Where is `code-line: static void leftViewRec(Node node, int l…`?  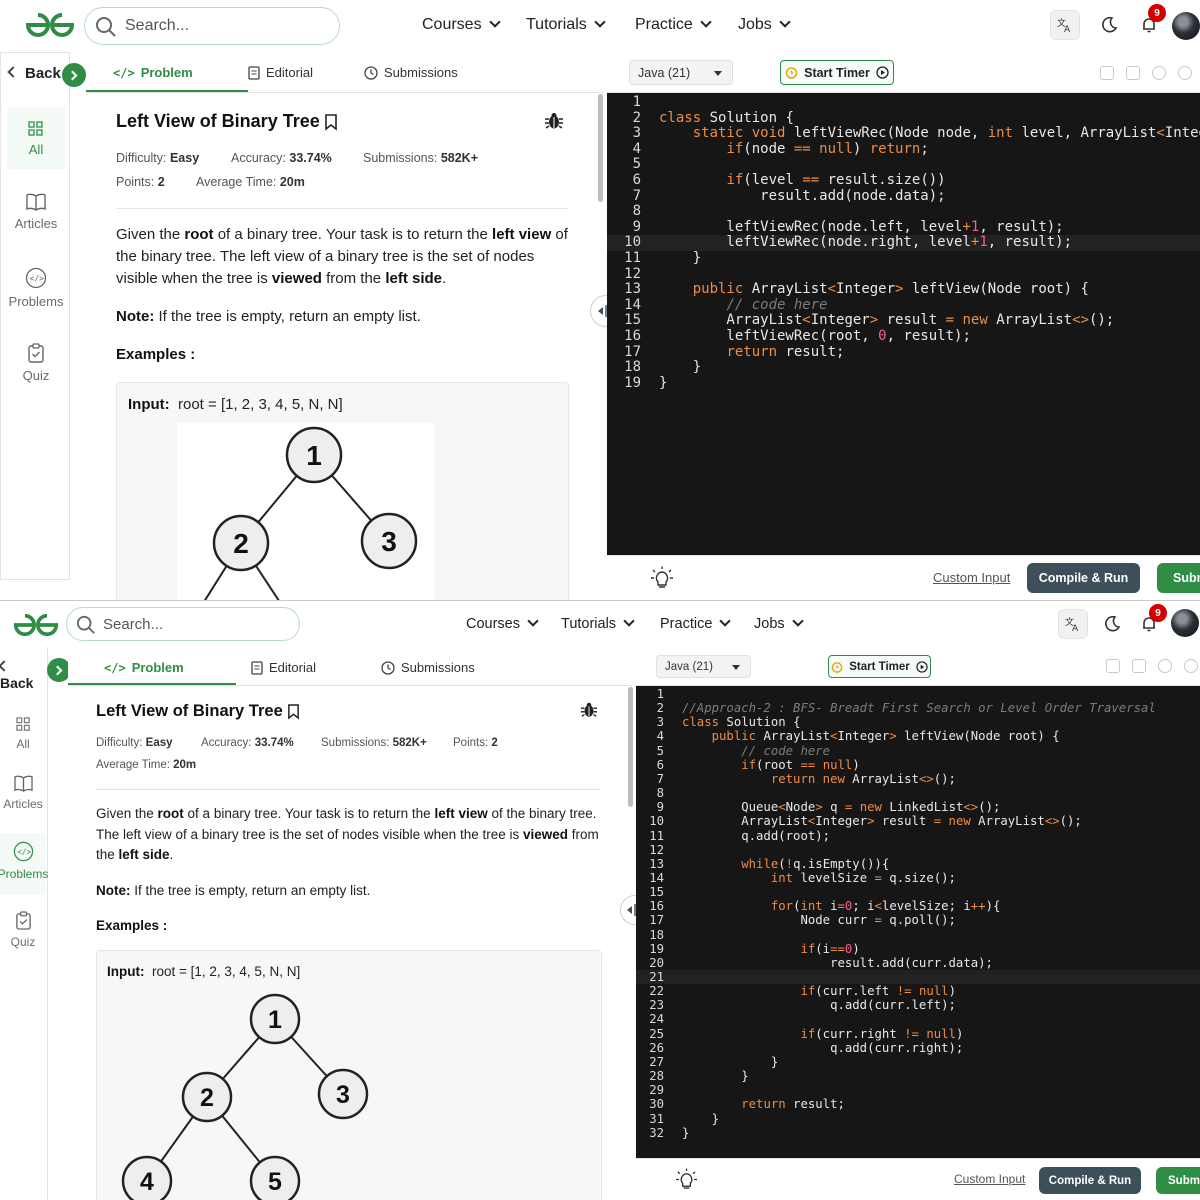
code-line: static void leftViewRec(Node node, int l… is located at coordinates (929, 133).